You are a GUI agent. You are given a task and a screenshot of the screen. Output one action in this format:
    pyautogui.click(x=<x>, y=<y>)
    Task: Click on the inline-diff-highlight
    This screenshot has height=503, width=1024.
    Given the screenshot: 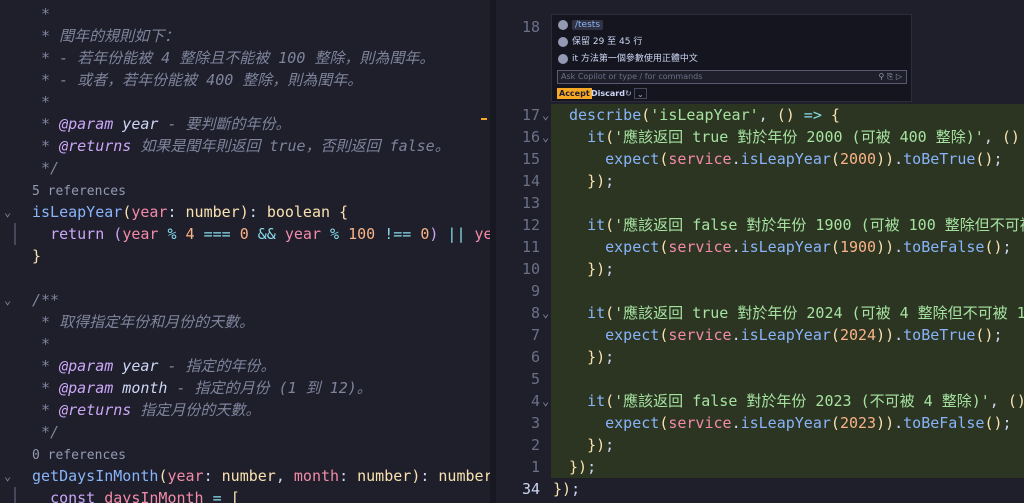 What is the action you would take?
    pyautogui.click(x=787, y=467)
    